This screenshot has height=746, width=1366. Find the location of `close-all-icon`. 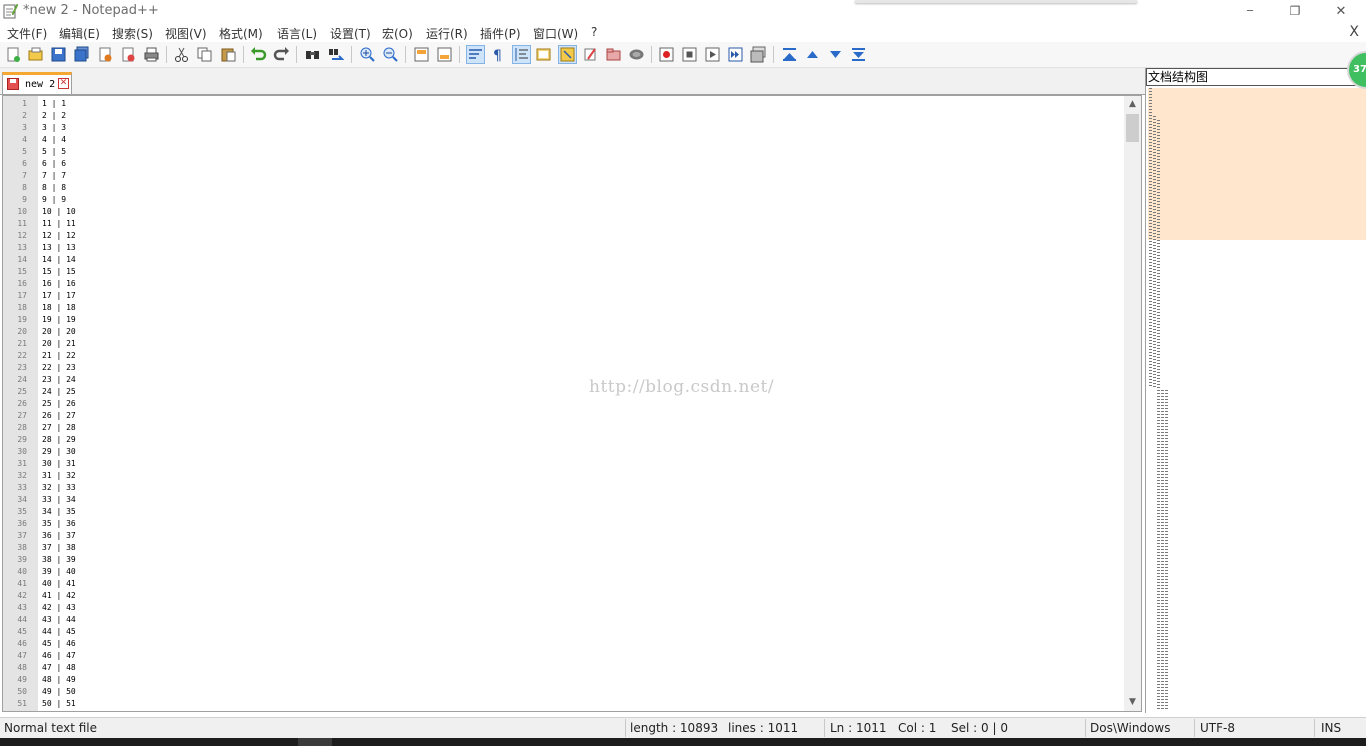

close-all-icon is located at coordinates (128, 54).